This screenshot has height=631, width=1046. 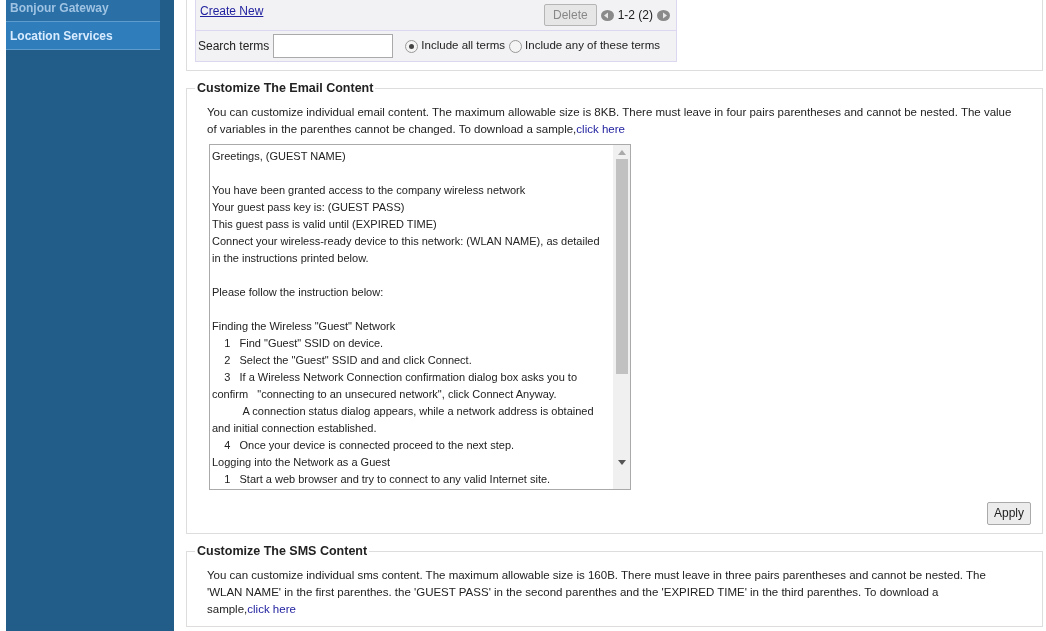 What do you see at coordinates (592, 46) in the screenshot?
I see `radio-label: Include any of these terms` at bounding box center [592, 46].